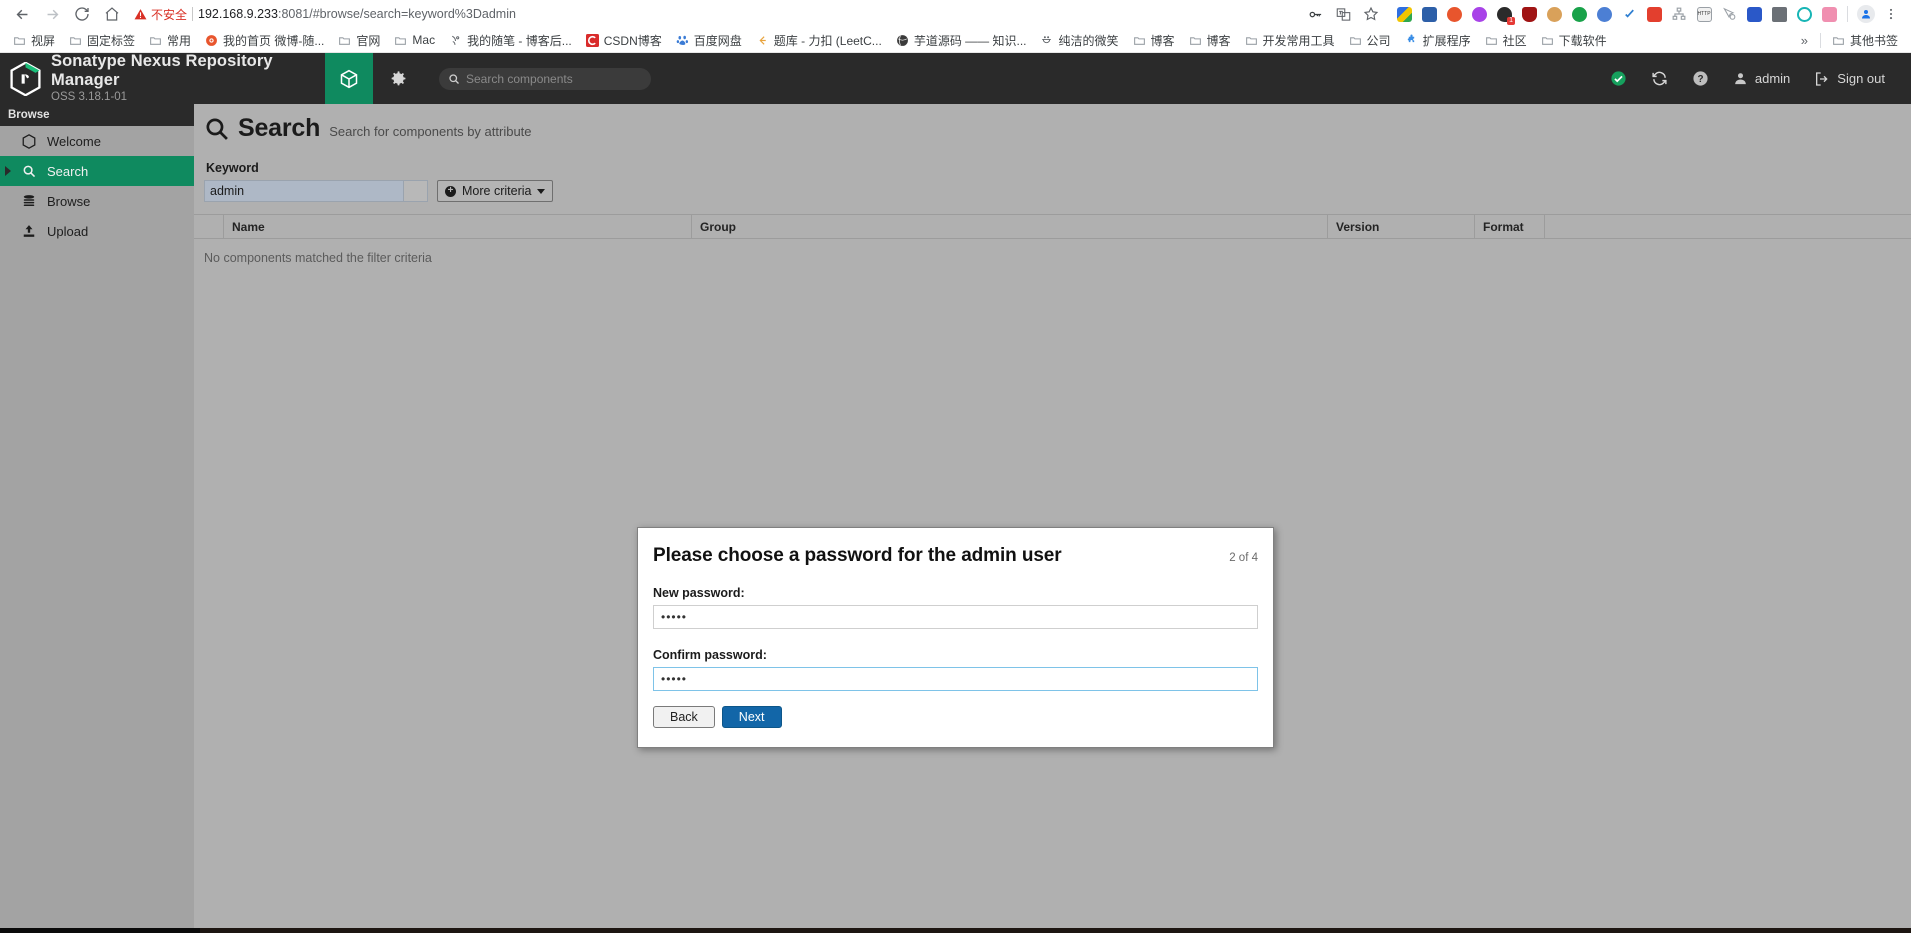  What do you see at coordinates (1290, 40) in the screenshot?
I see `bookmark-item: 开发常用工具` at bounding box center [1290, 40].